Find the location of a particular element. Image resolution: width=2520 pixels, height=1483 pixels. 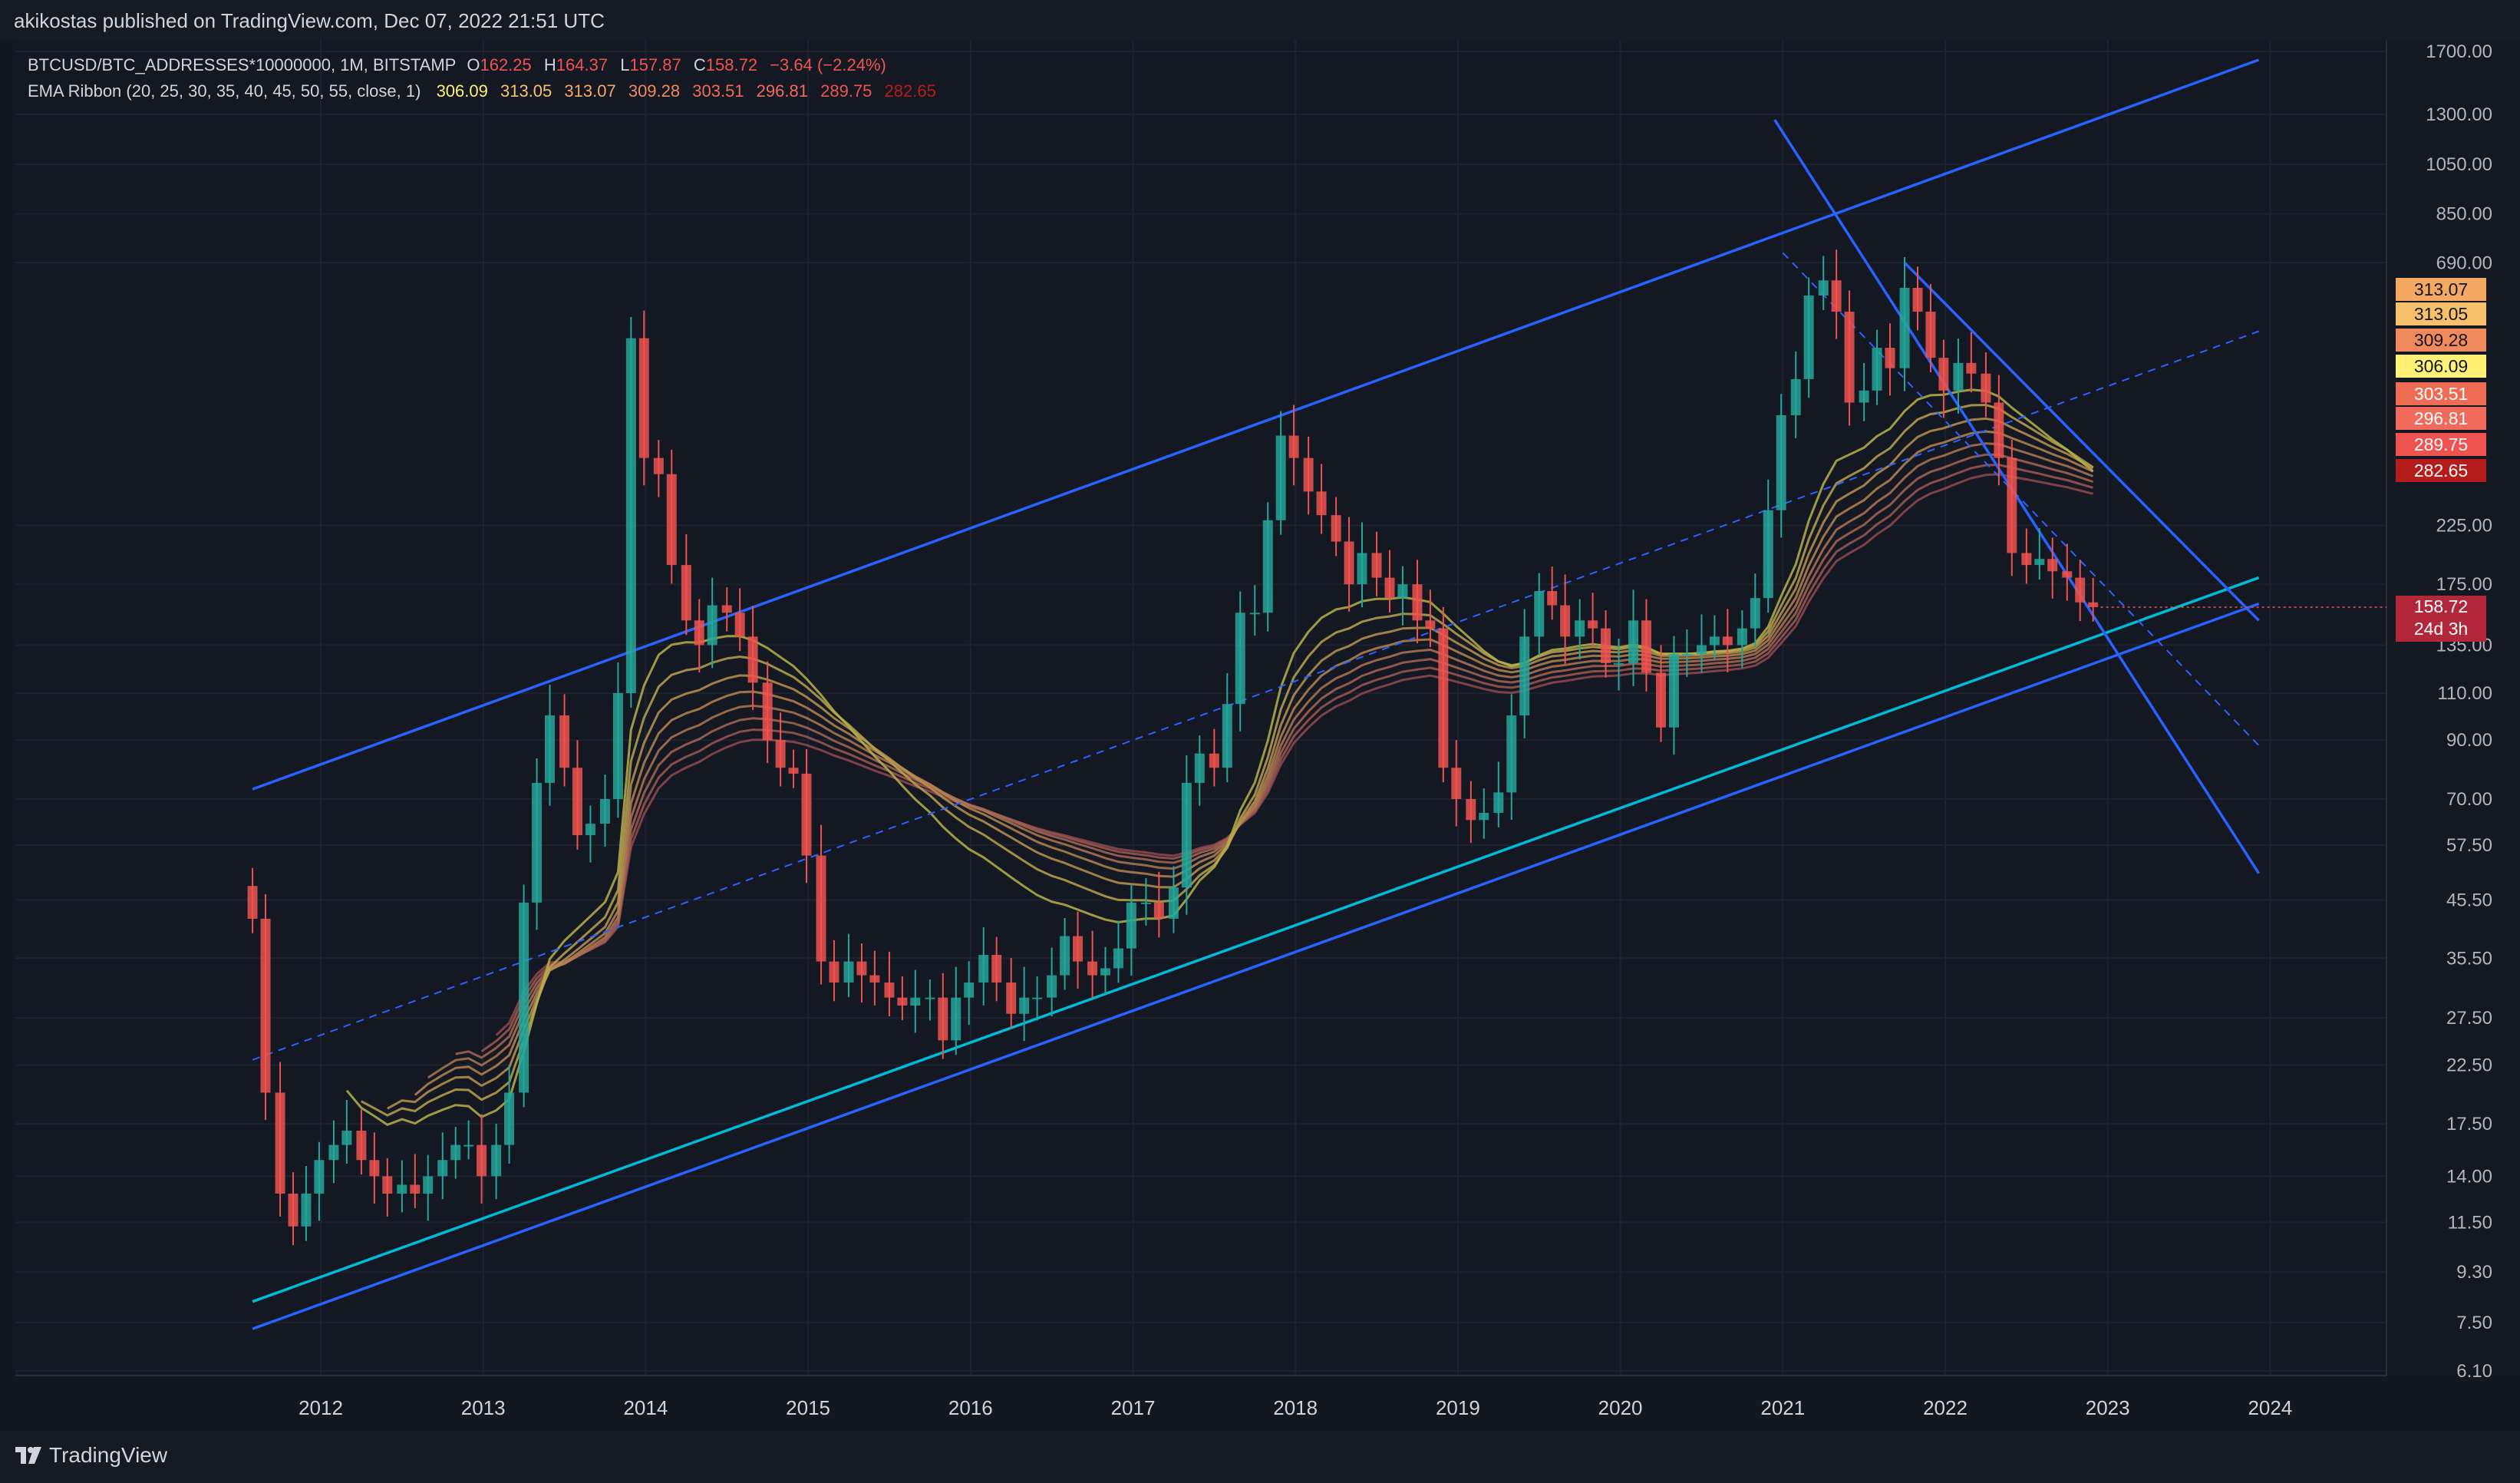

ema-tag-7: 289.75 is located at coordinates (2441, 444).